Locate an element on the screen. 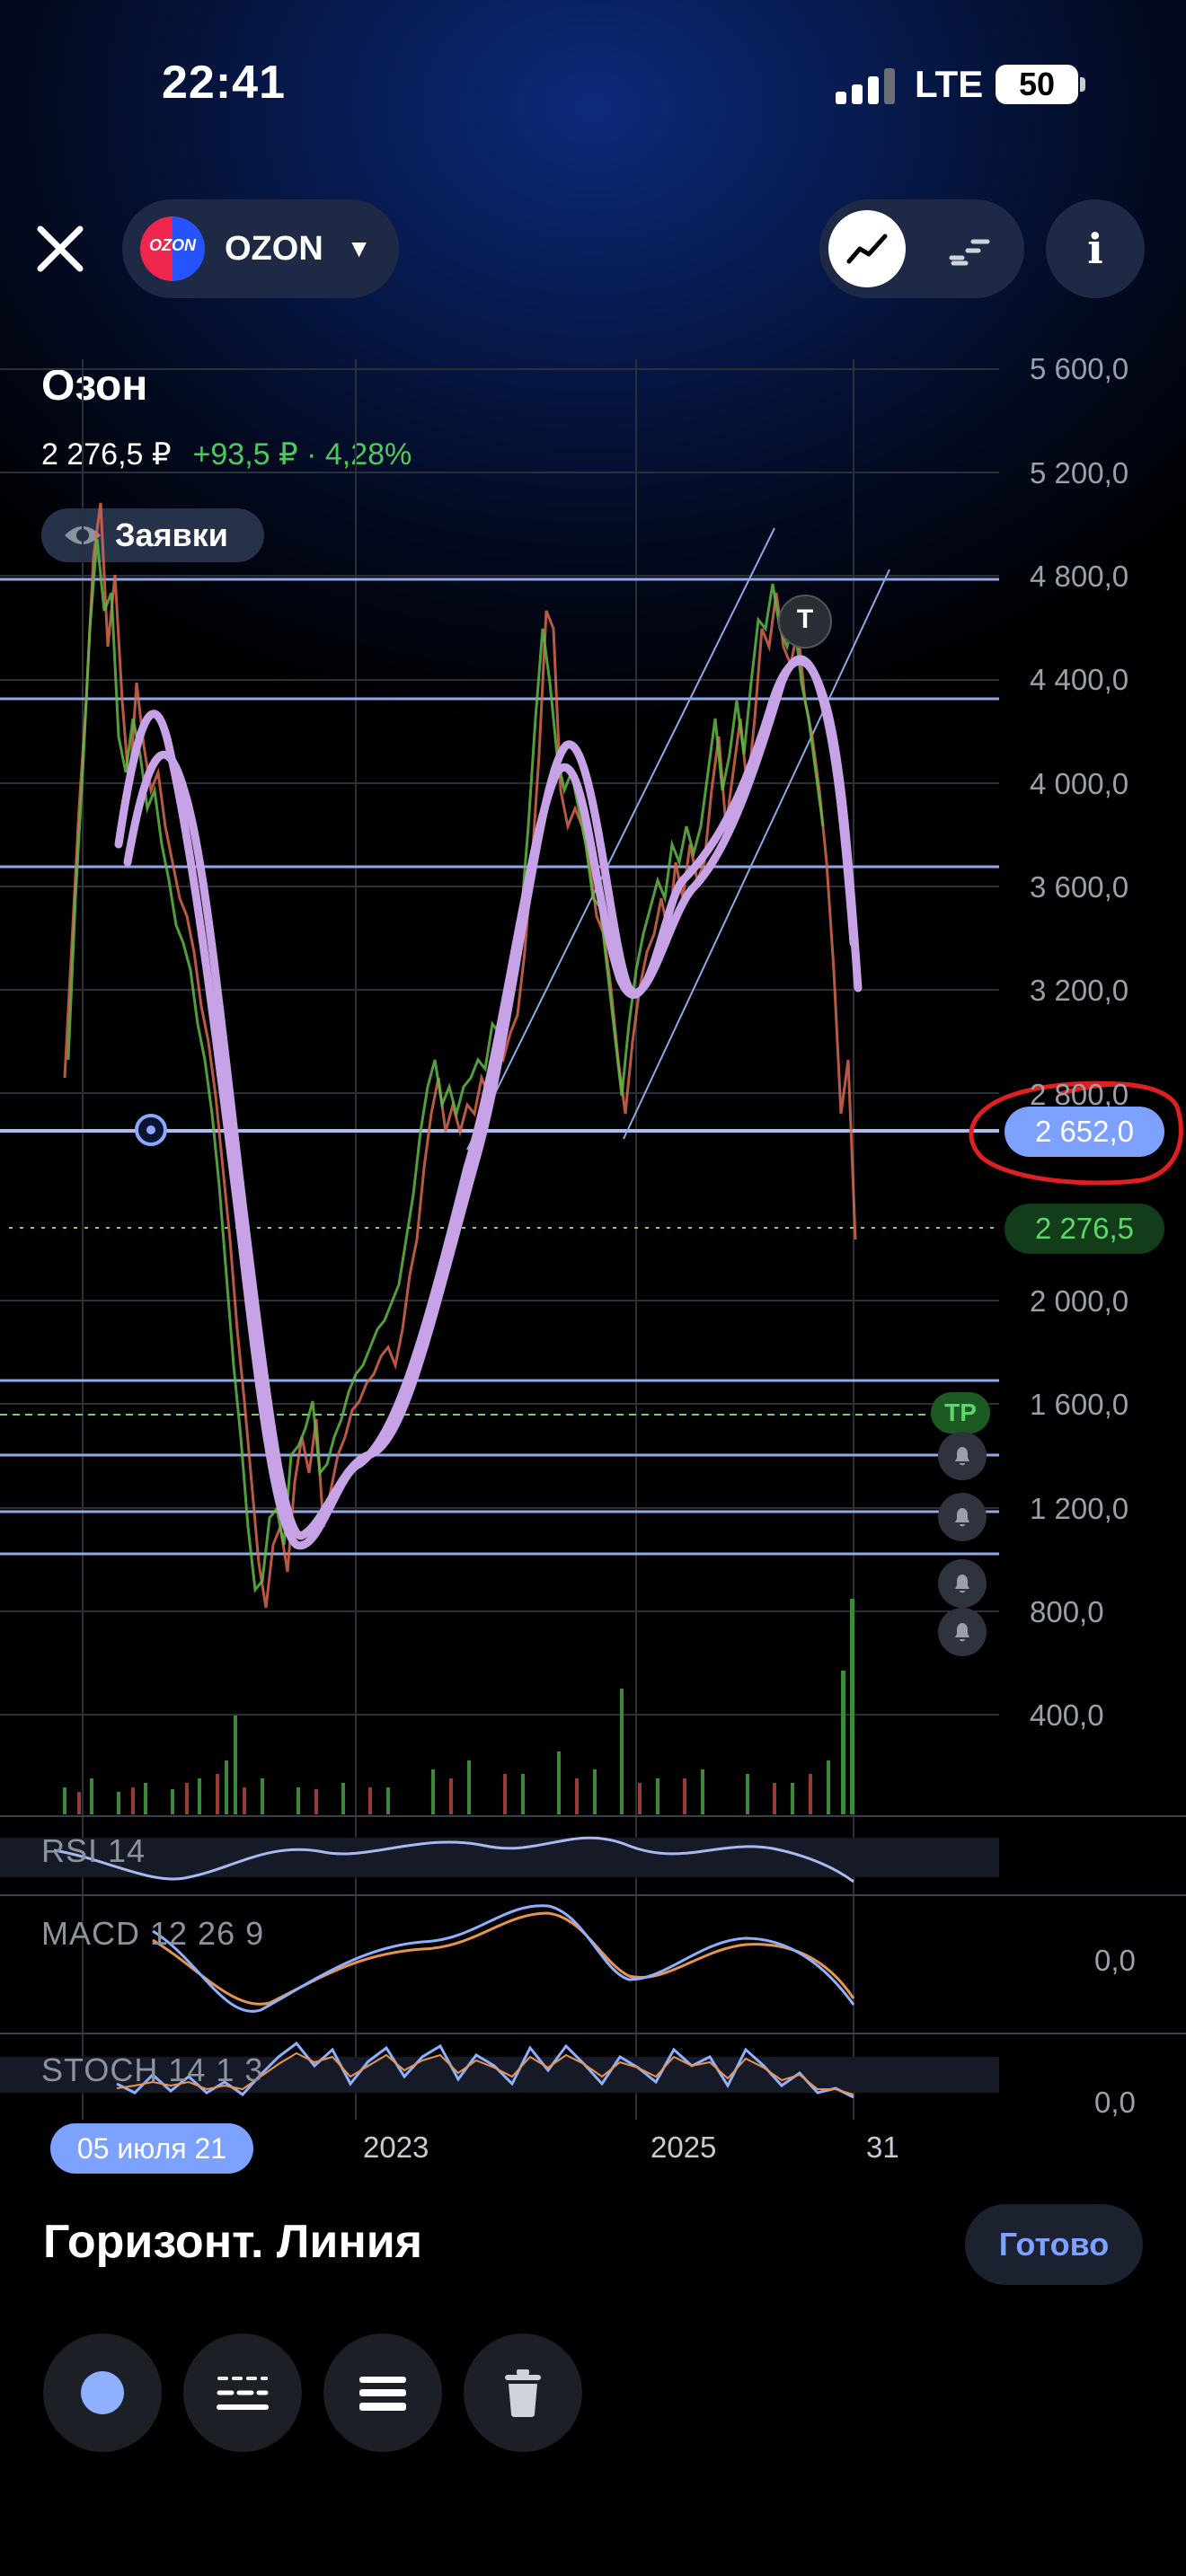 This screenshot has height=2576, width=1186. time-label-31: 31 is located at coordinates (882, 2147).